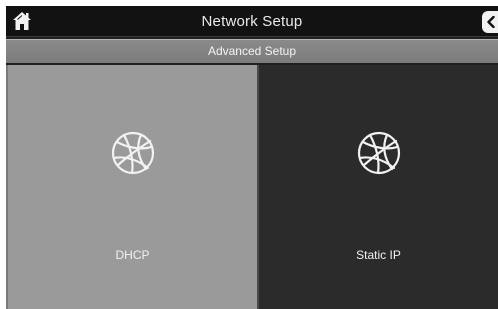 The image size is (498, 309). I want to click on home-button, so click(22, 21).